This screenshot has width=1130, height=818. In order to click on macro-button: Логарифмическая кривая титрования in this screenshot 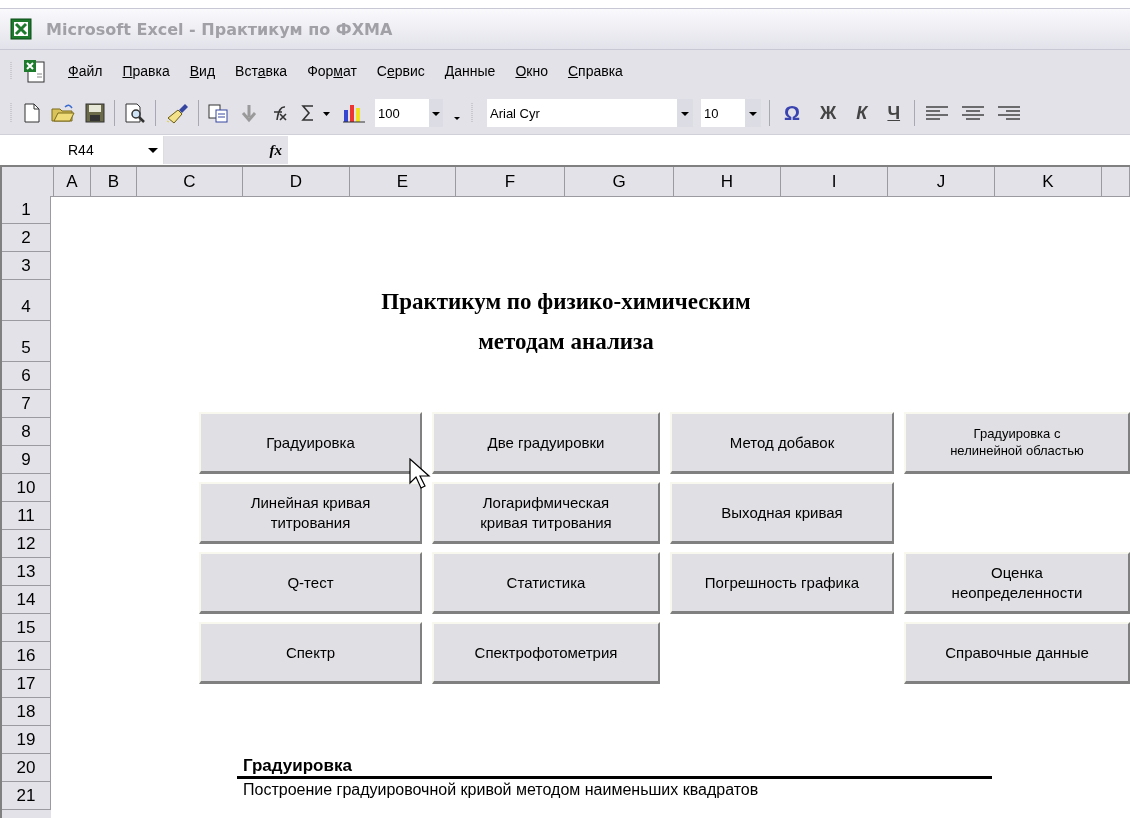, I will do `click(546, 513)`.